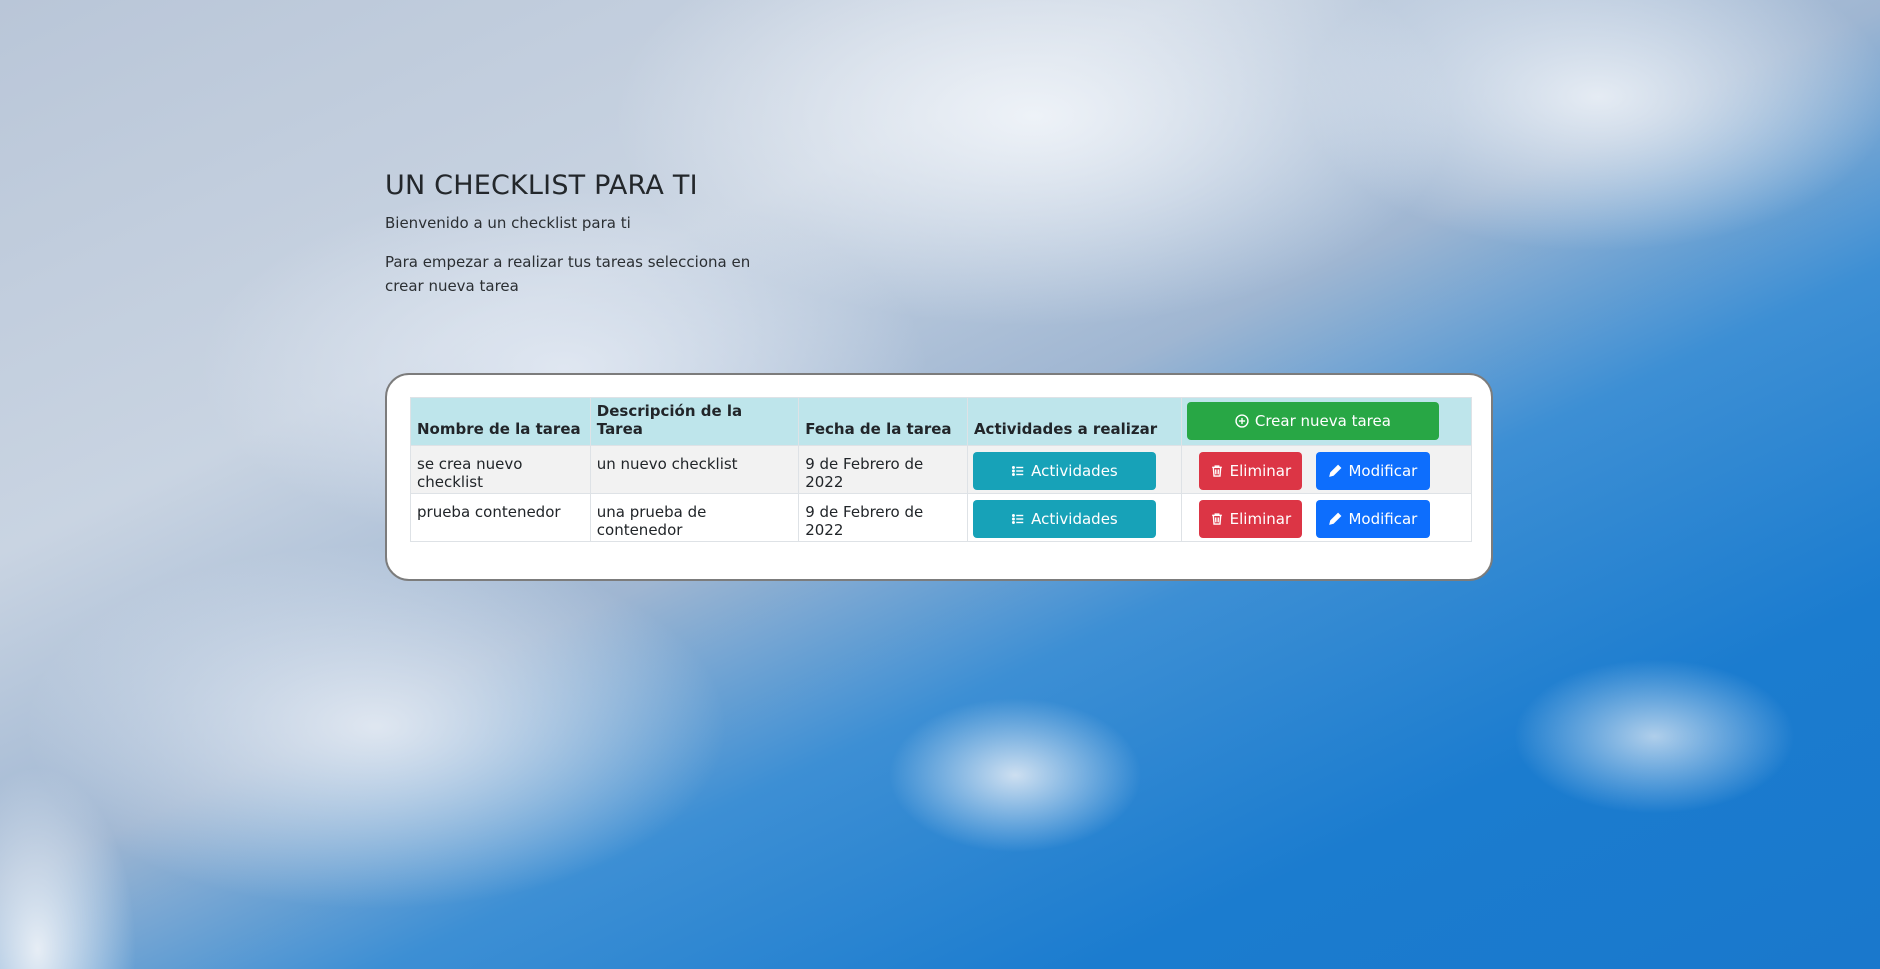 This screenshot has height=969, width=1880. Describe the element at coordinates (500, 517) in the screenshot. I see `task-name: prueba contenedor` at that location.